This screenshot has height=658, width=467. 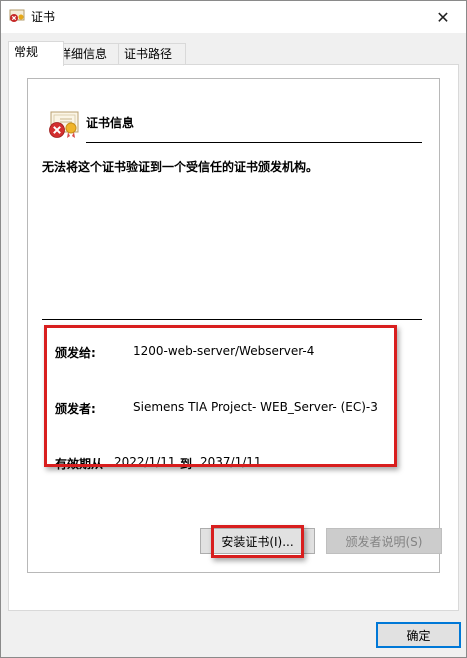 What do you see at coordinates (255, 407) in the screenshot?
I see `issued-by-value: Siemens TIA Project- WEB_Server- (EC)-3` at bounding box center [255, 407].